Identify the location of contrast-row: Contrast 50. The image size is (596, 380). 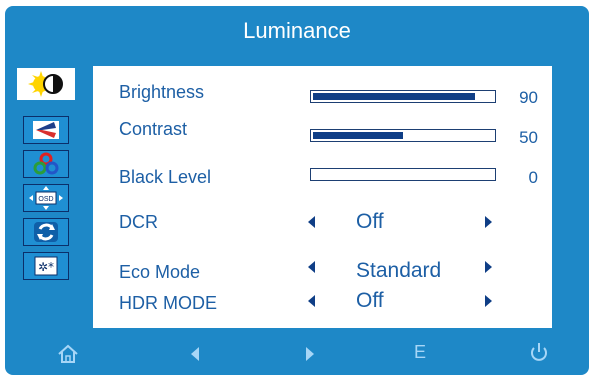
(322, 133).